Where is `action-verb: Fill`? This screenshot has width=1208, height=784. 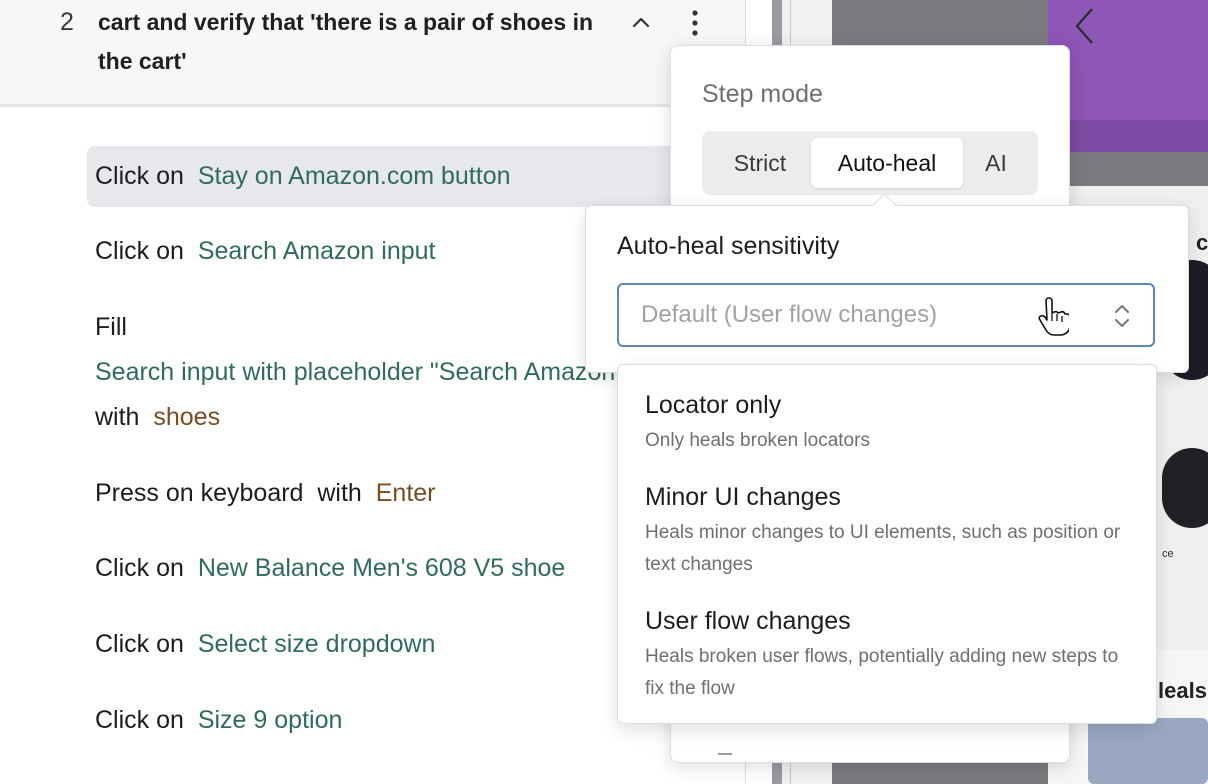 action-verb: Fill is located at coordinates (111, 327).